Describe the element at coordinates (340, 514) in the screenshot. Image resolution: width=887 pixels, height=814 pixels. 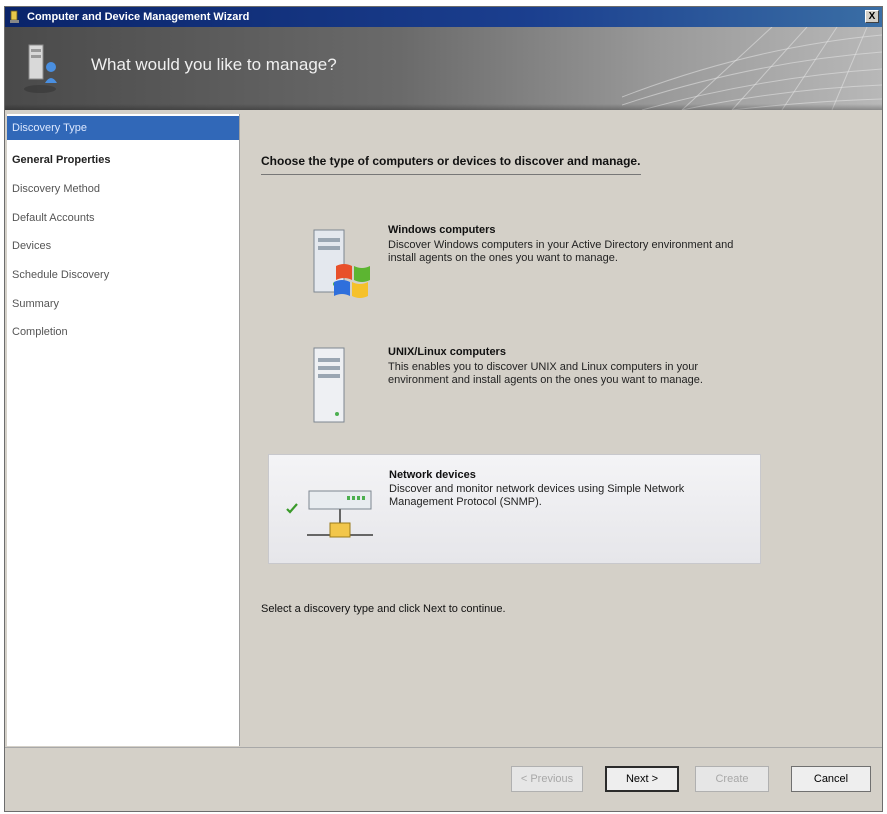
I see `network-device-icon` at that location.